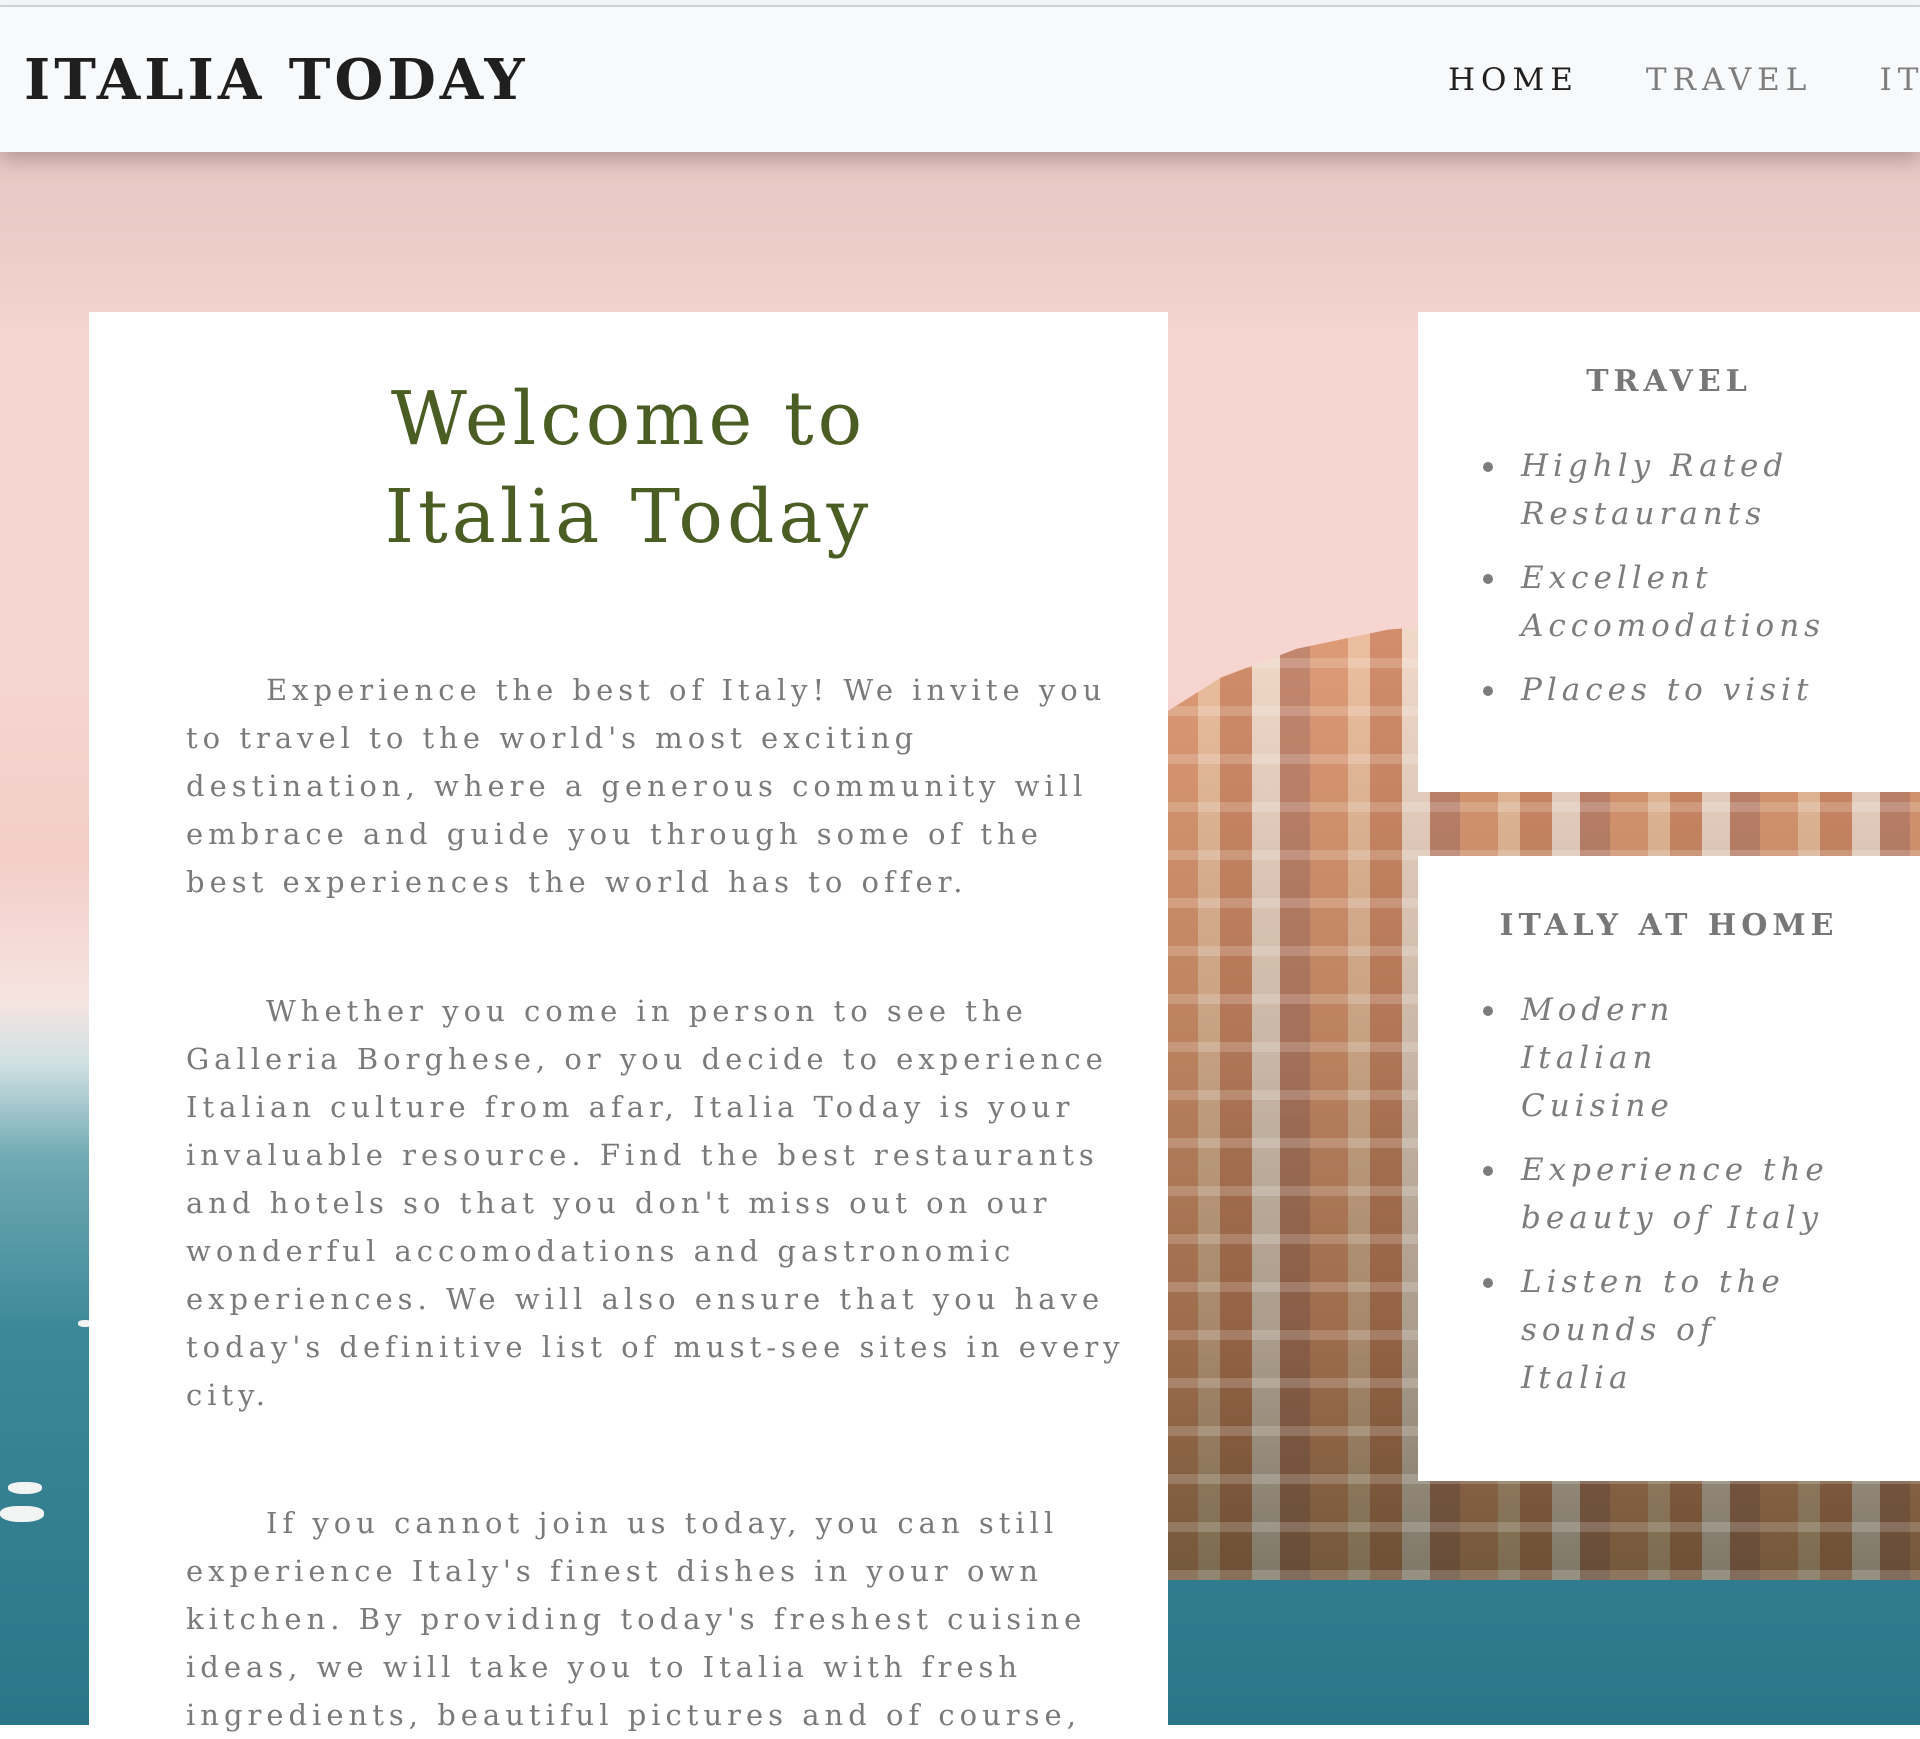  I want to click on nav-link-italy-at-home: IT, so click(1899, 80).